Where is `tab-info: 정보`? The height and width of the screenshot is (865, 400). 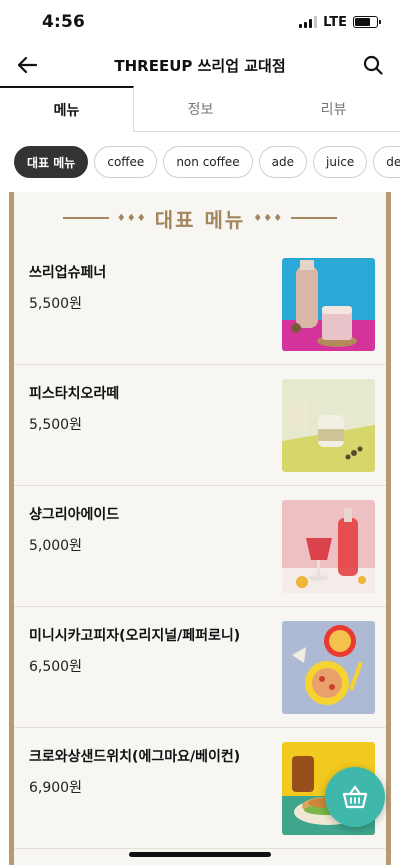 tab-info: 정보 is located at coordinates (200, 108).